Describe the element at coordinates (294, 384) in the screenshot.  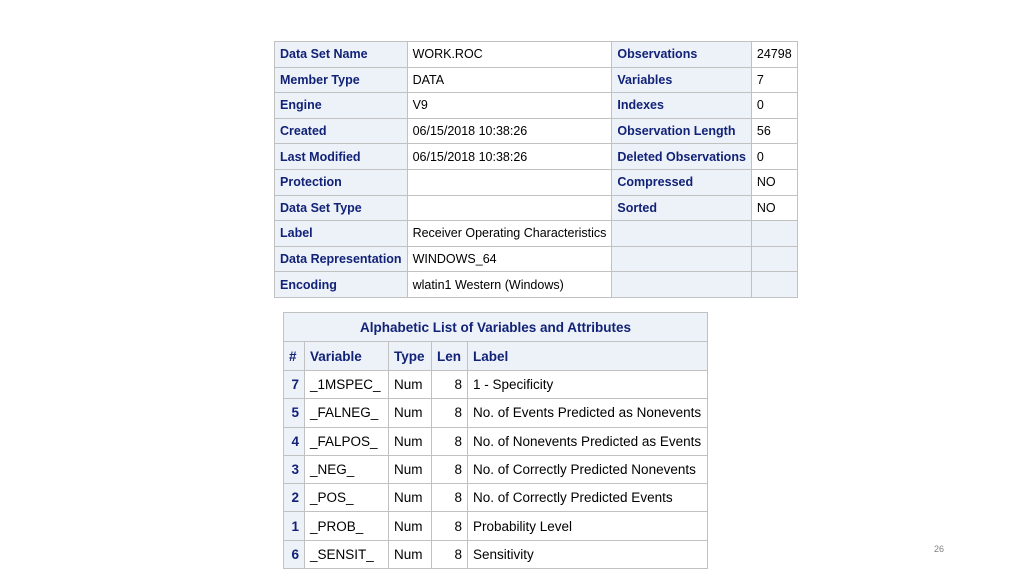
I see `row-number: 7` at that location.